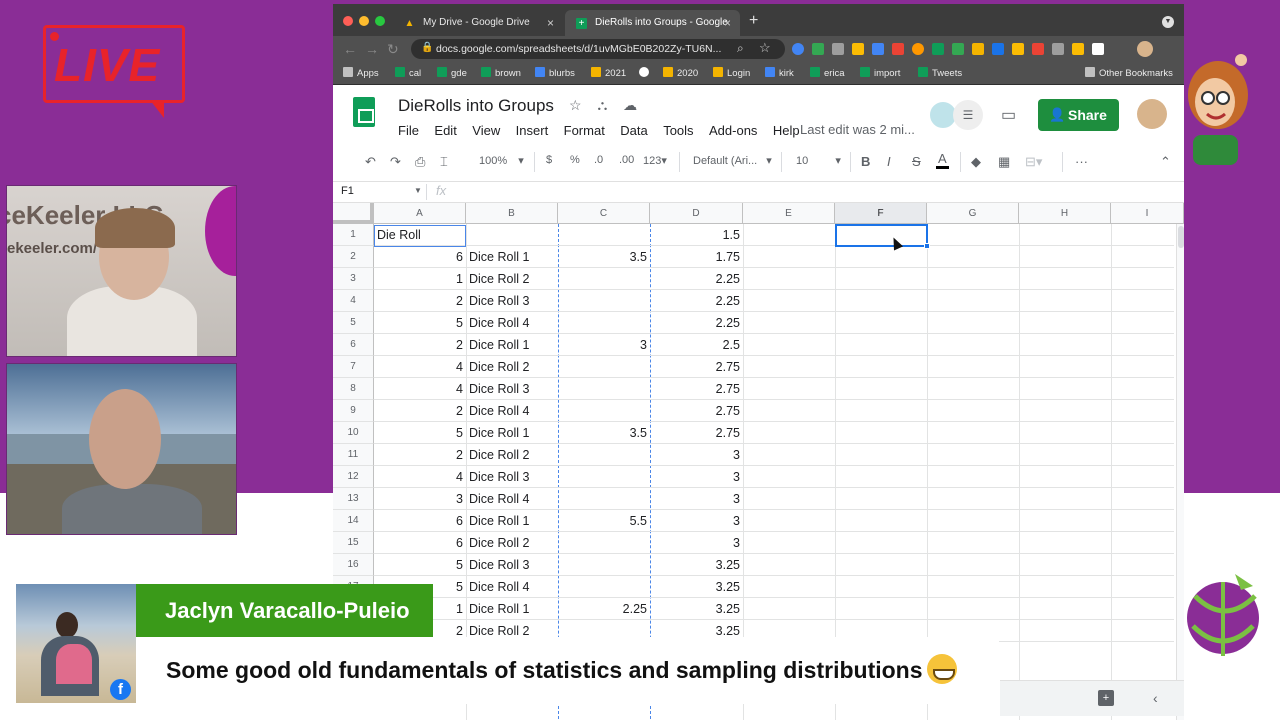  I want to click on back-icon: ←, so click(350, 49).